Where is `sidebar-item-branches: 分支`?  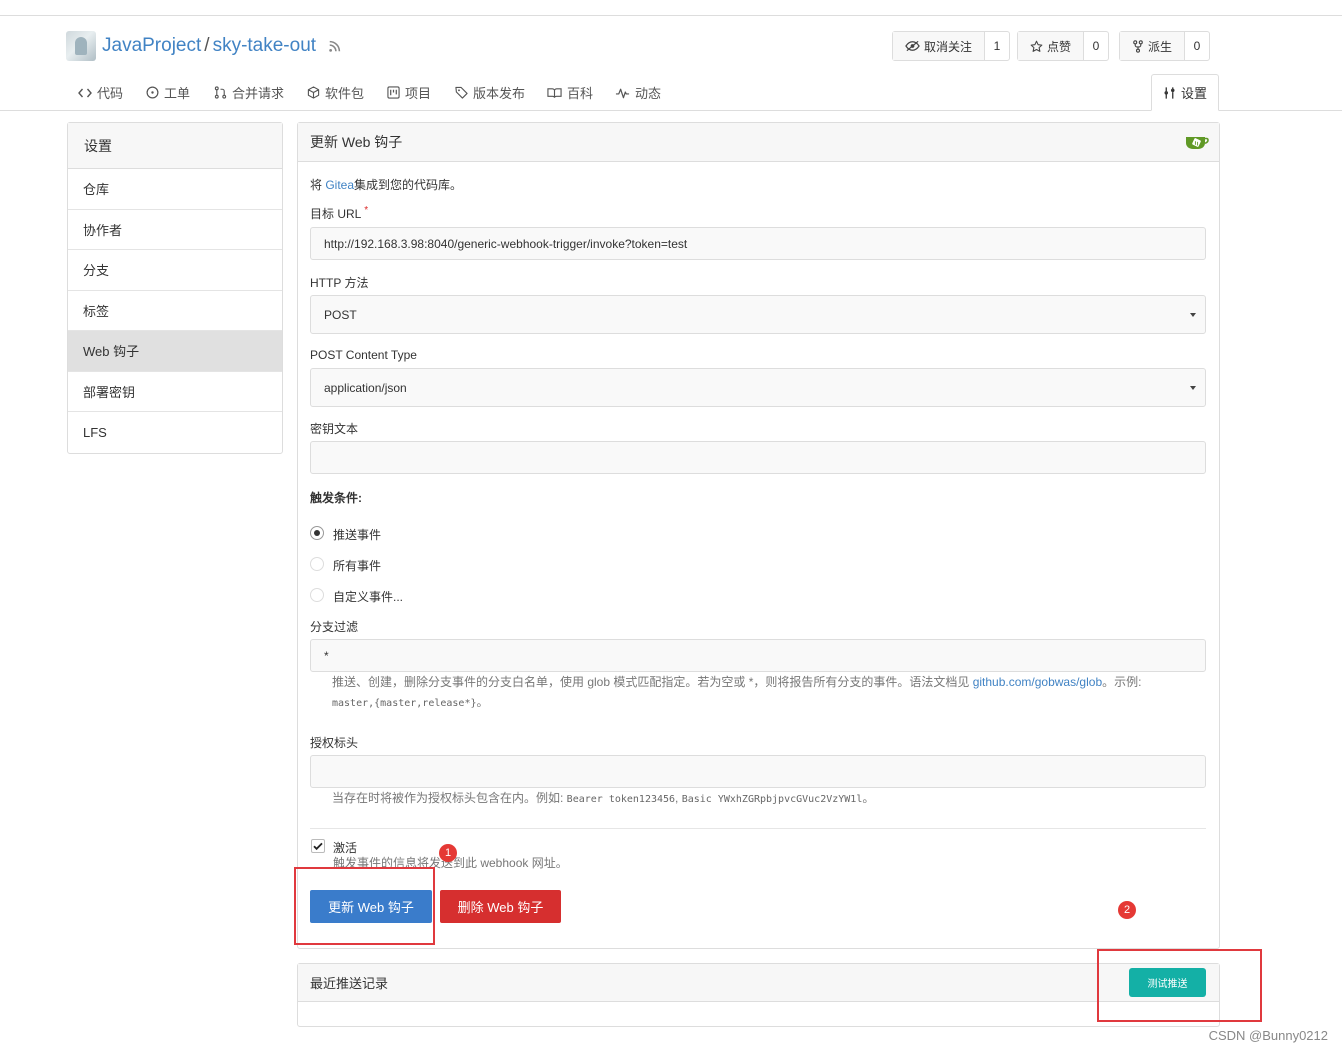
sidebar-item-branches: 分支 is located at coordinates (175, 270).